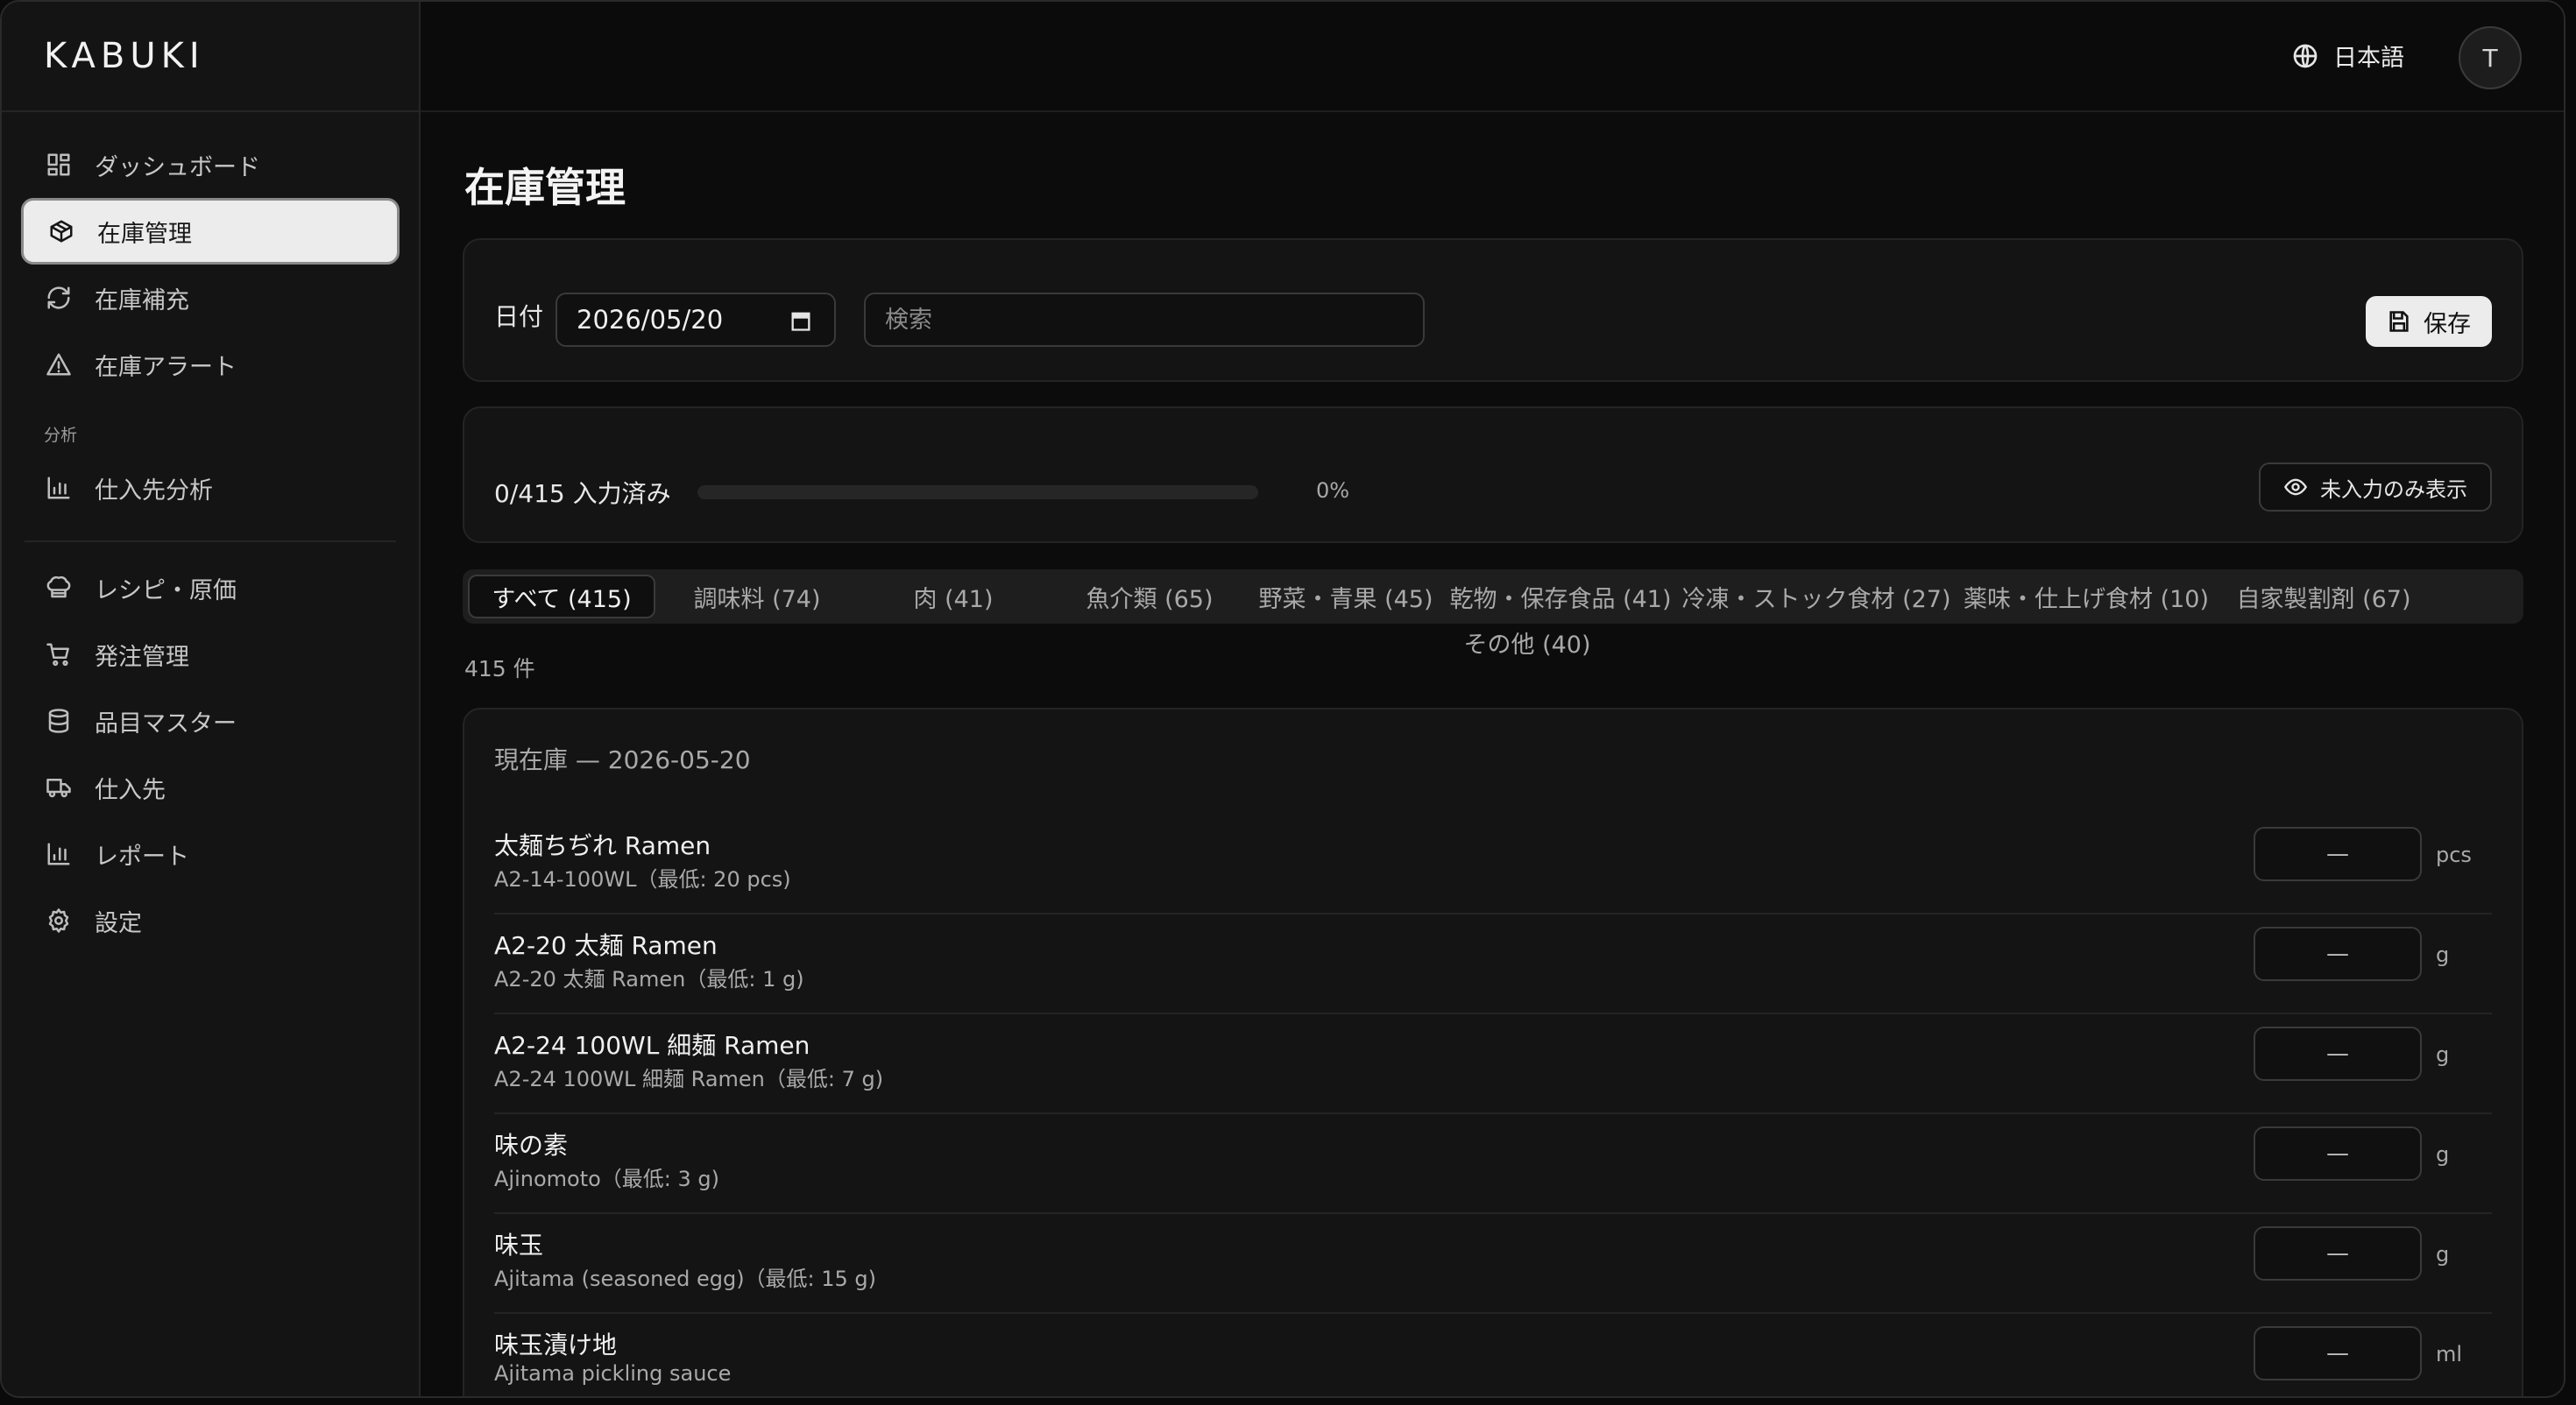  What do you see at coordinates (61, 435) in the screenshot?
I see `sidebar-section-analysis: 分析` at bounding box center [61, 435].